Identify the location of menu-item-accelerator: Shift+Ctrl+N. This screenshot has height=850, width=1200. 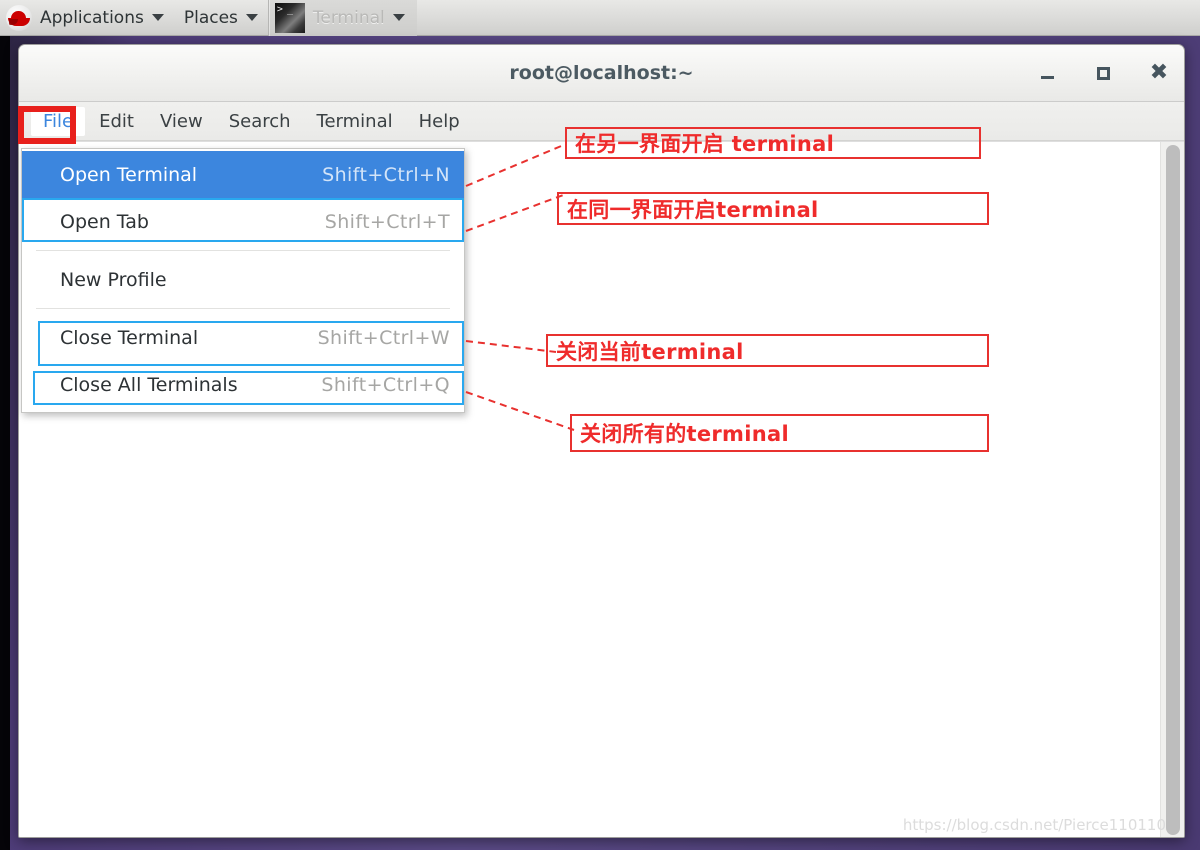
(386, 174).